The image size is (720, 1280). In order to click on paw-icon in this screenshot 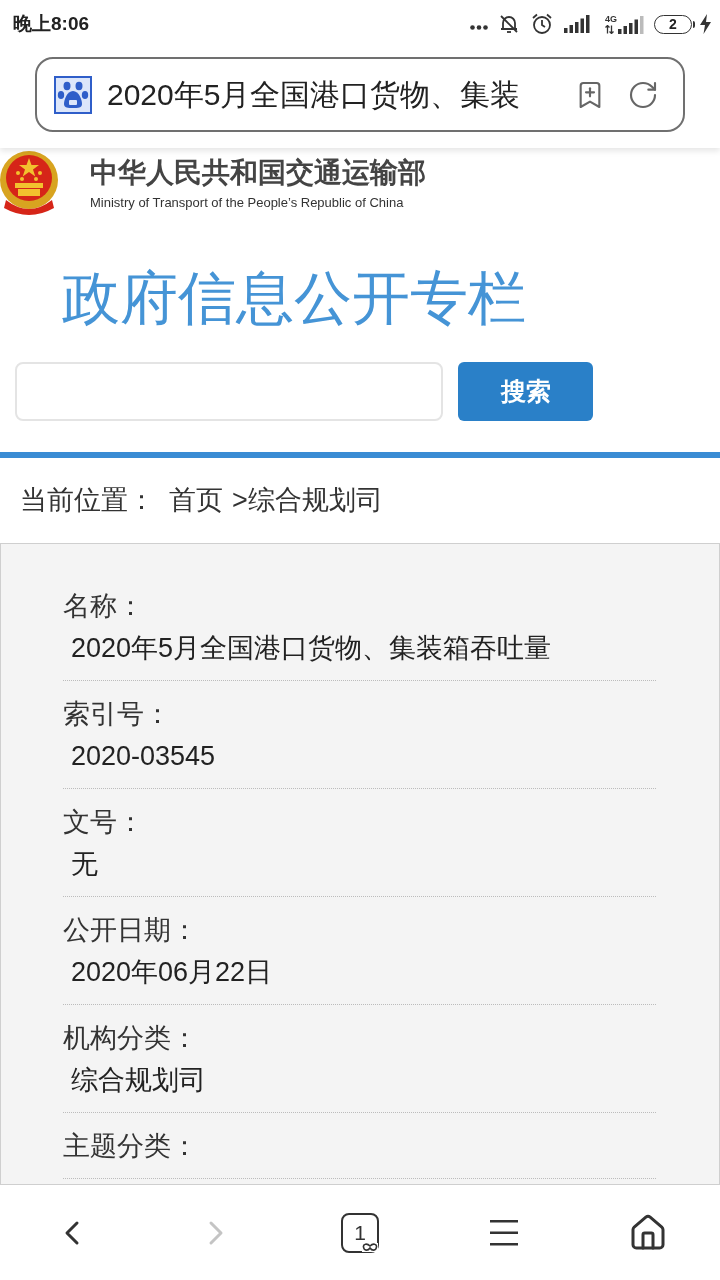, I will do `click(73, 94)`.